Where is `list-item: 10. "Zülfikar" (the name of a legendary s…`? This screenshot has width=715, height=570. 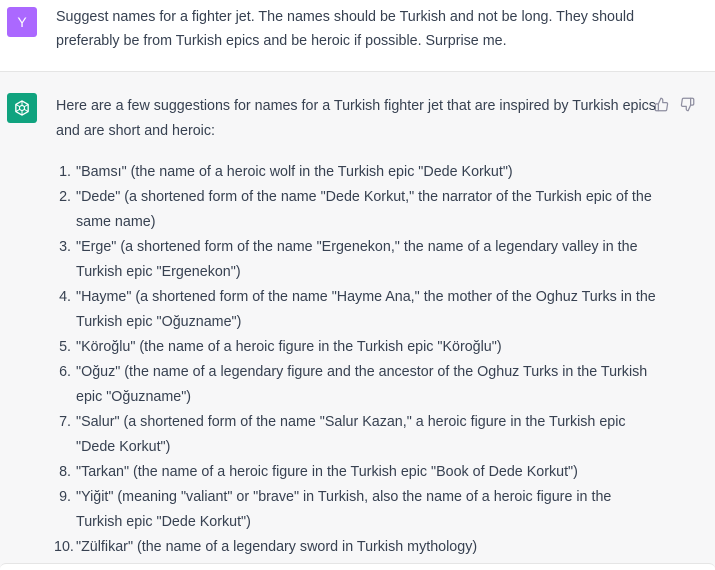
list-item: 10. "Zülfikar" (the name of a legendary s… is located at coordinates (355, 547).